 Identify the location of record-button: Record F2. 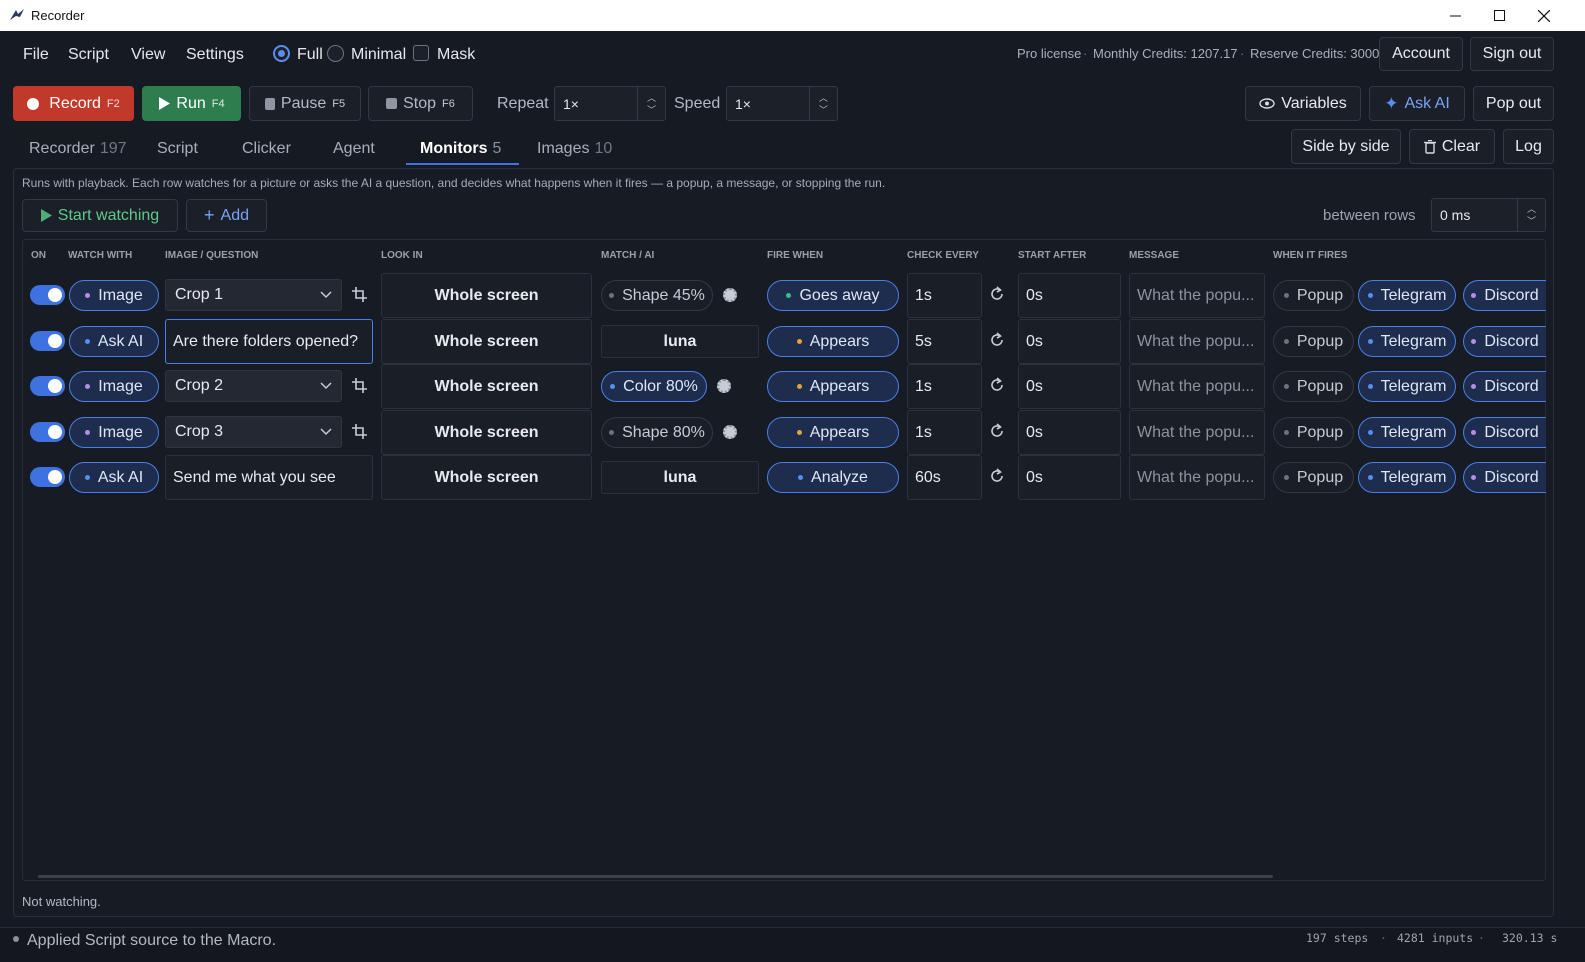
(73, 103).